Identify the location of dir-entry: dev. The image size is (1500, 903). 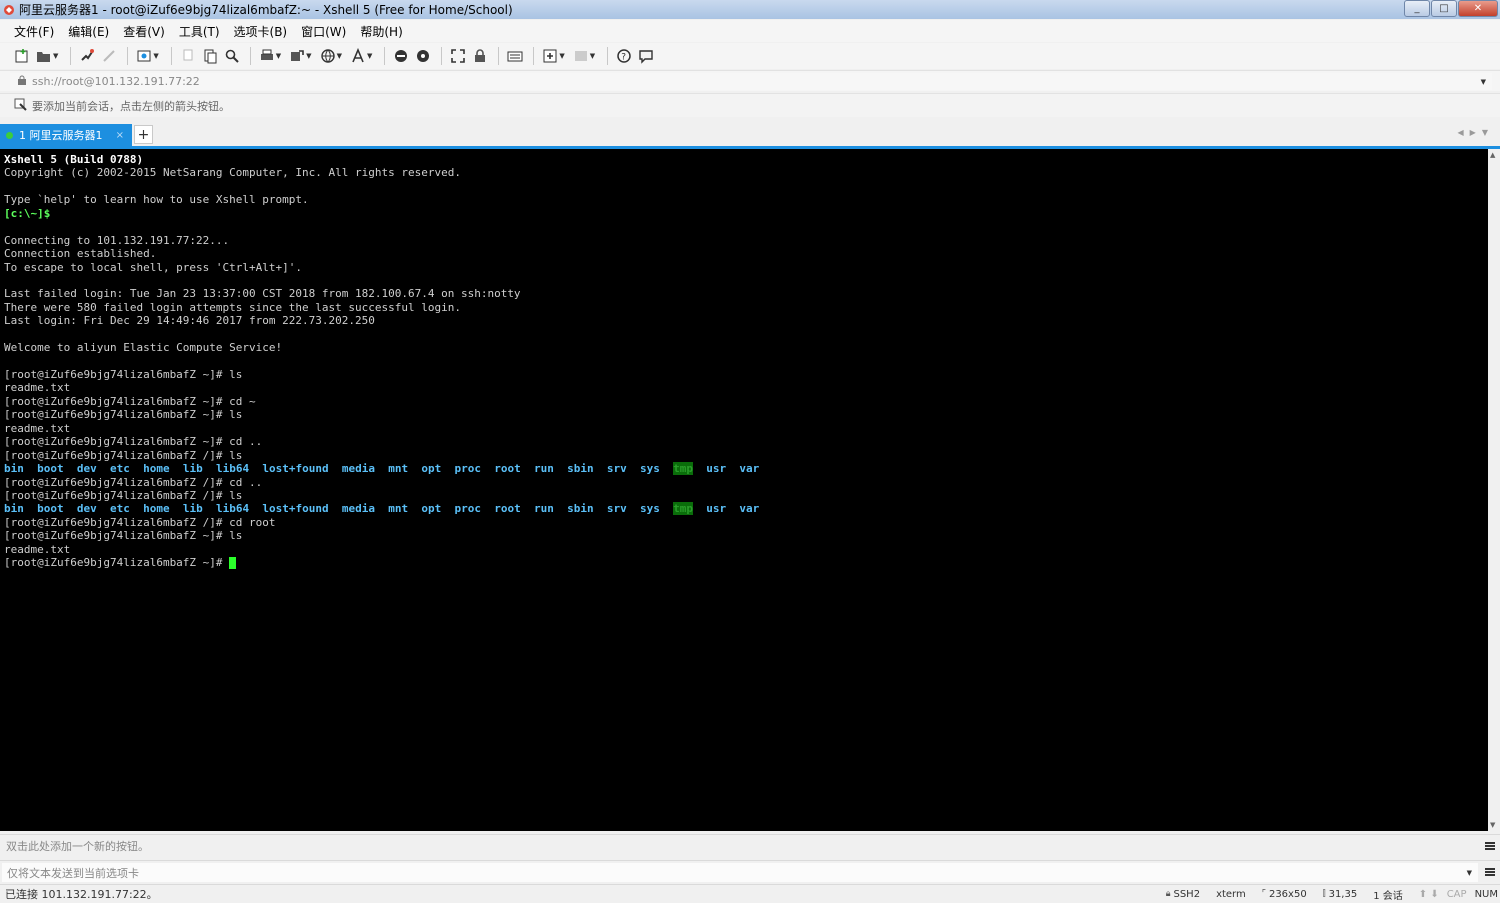
(86, 469).